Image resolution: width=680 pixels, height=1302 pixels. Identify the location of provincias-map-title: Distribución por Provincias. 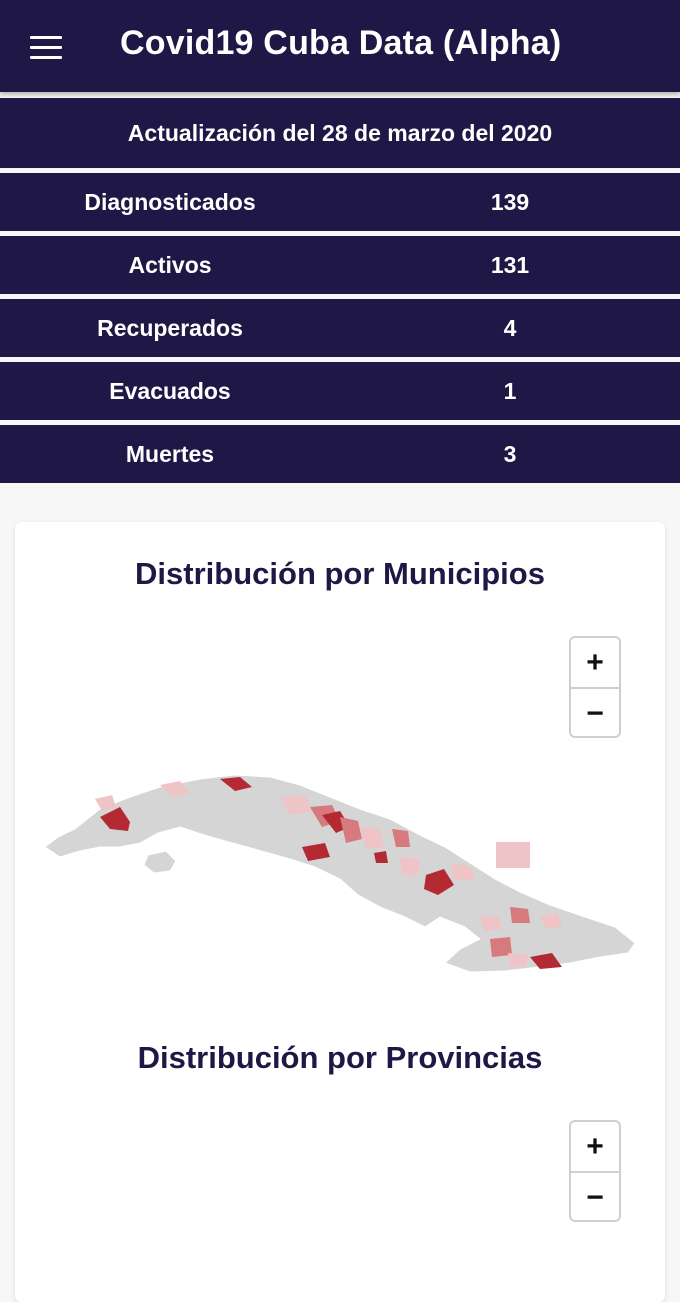
(340, 1057).